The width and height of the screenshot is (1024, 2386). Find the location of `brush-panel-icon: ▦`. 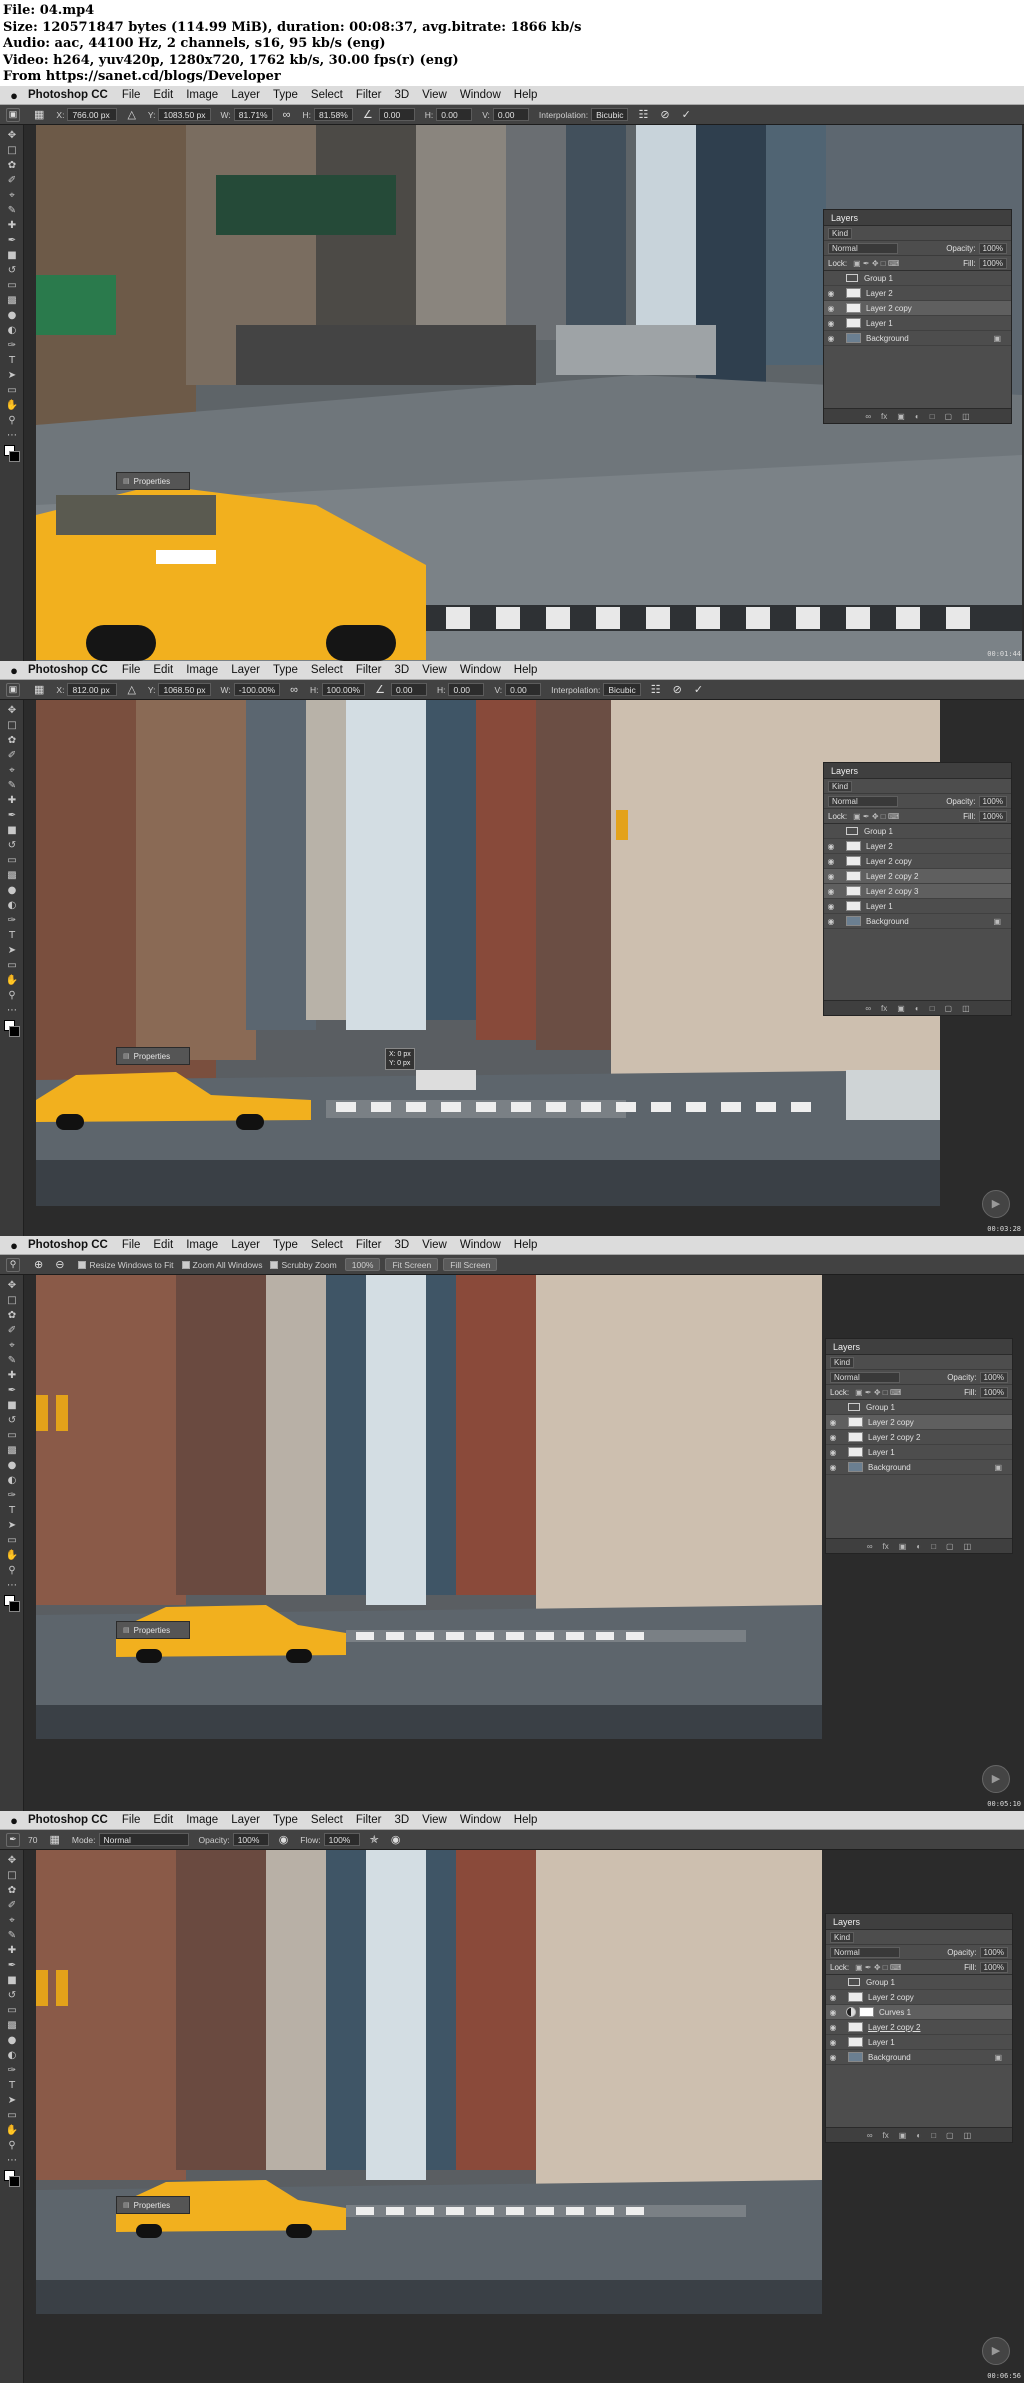

brush-panel-icon: ▦ is located at coordinates (54, 1839).